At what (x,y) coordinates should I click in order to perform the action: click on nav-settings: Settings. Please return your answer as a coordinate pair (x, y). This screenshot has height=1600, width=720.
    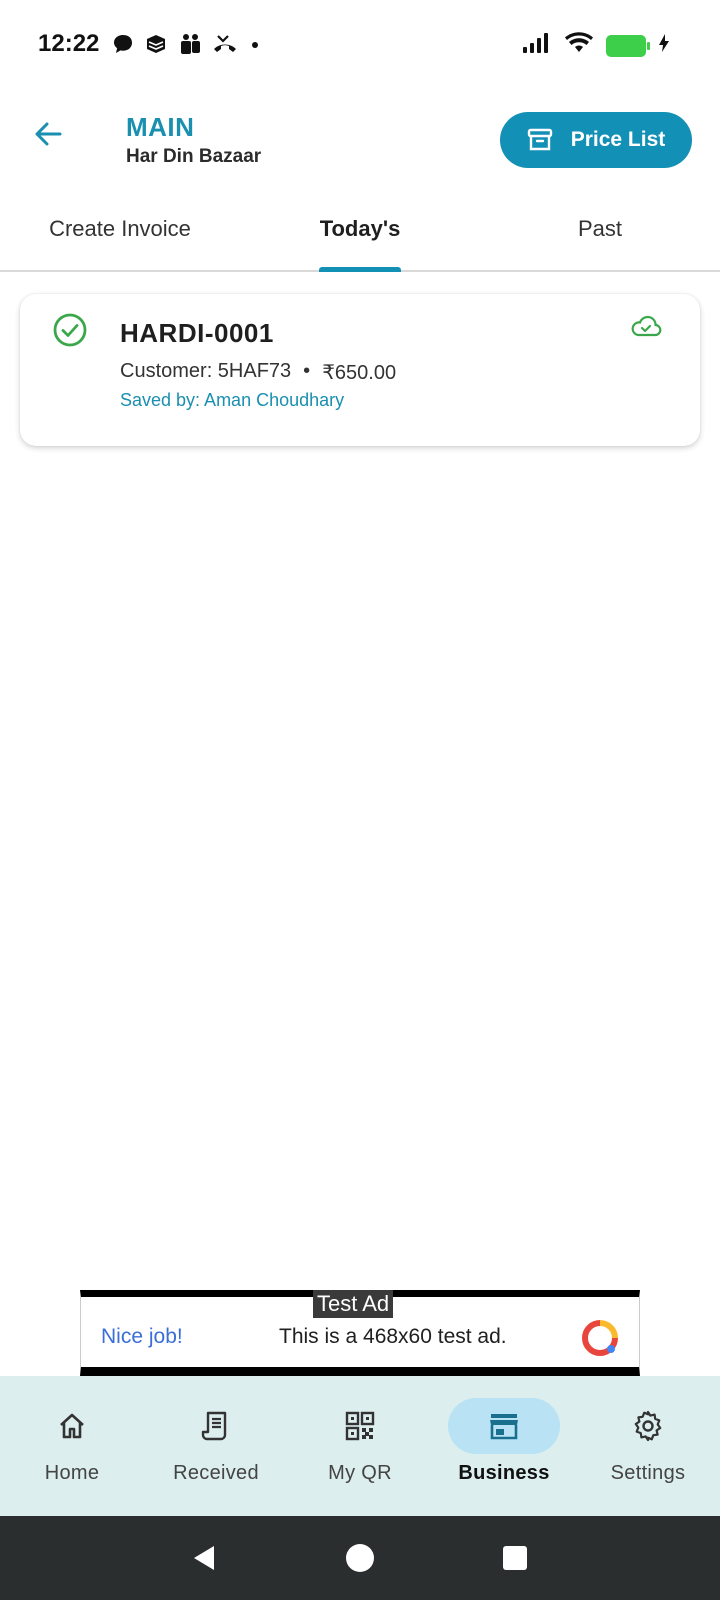
    Looking at the image, I should click on (648, 1446).